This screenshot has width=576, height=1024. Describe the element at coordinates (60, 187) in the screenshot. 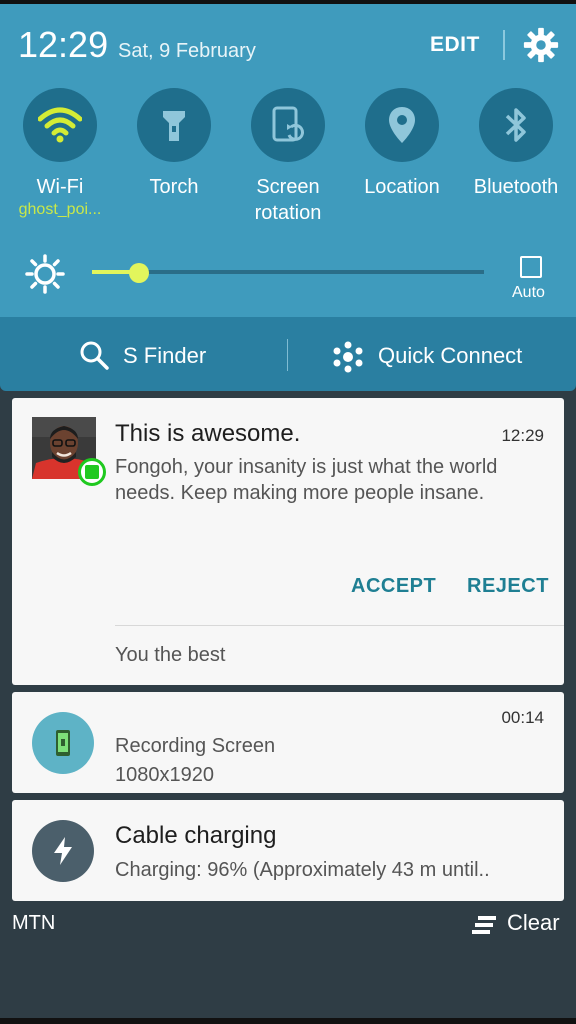

I see `tile-label-wifi: Wi-Fi` at that location.